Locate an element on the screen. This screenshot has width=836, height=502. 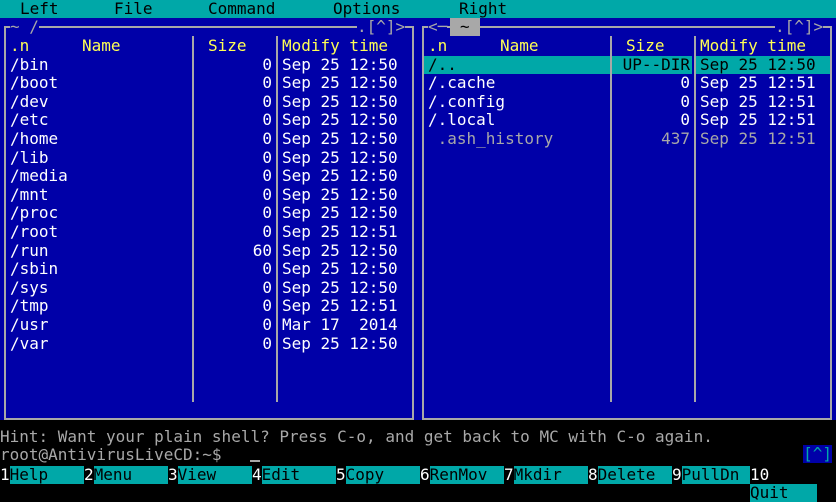
left-panel-corner-buttons: .[^]> is located at coordinates (381, 27).